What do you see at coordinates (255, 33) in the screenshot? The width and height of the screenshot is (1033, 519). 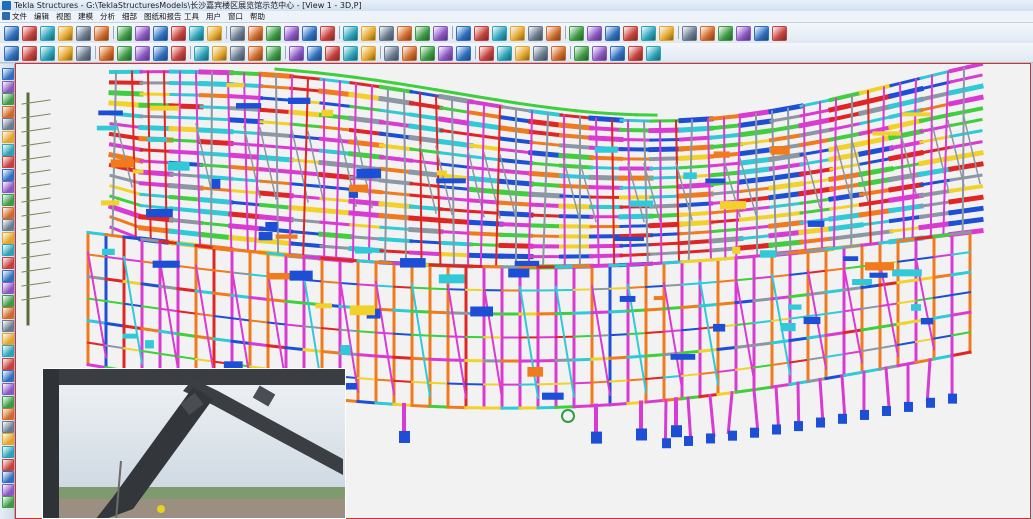 I see `snap-icon` at bounding box center [255, 33].